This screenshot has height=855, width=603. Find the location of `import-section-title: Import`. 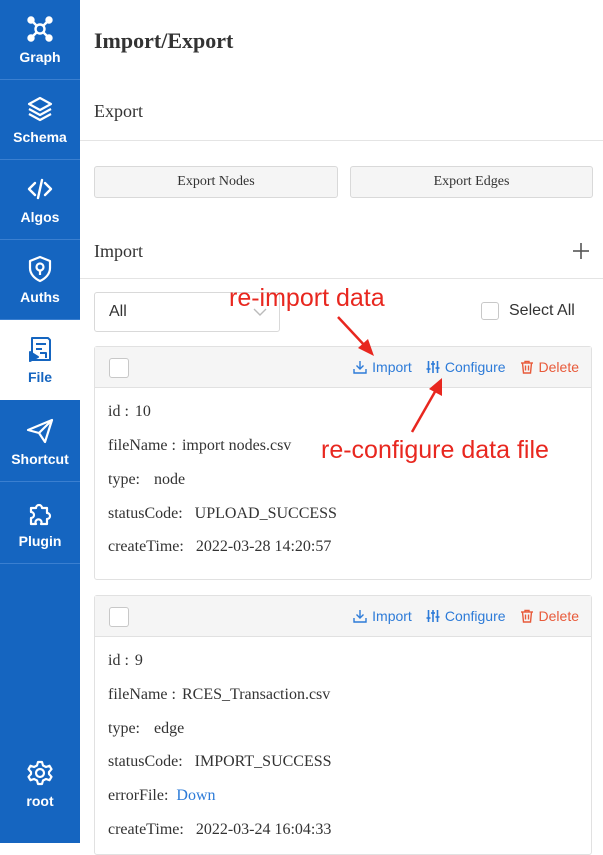

import-section-title: Import is located at coordinates (118, 251).